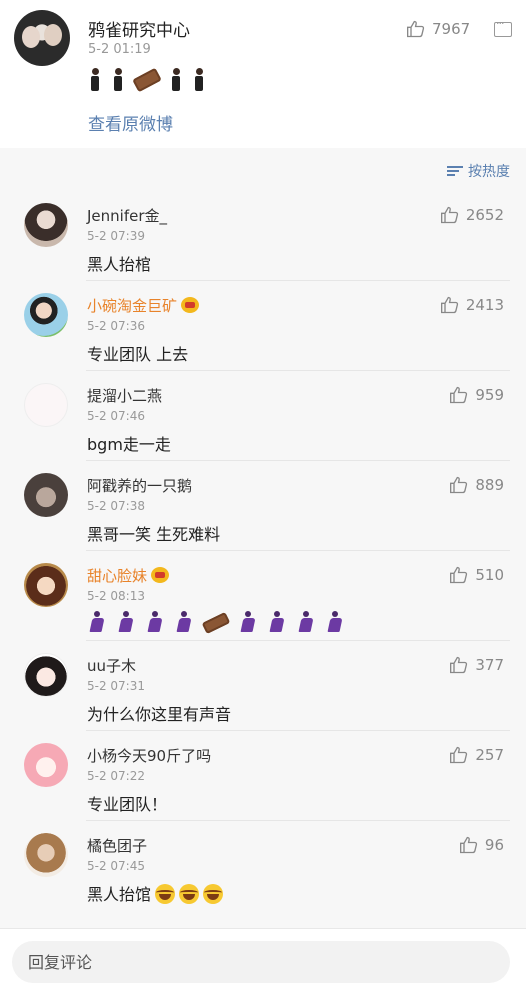  What do you see at coordinates (489, 172) in the screenshot?
I see `sort-label: 按热度` at bounding box center [489, 172].